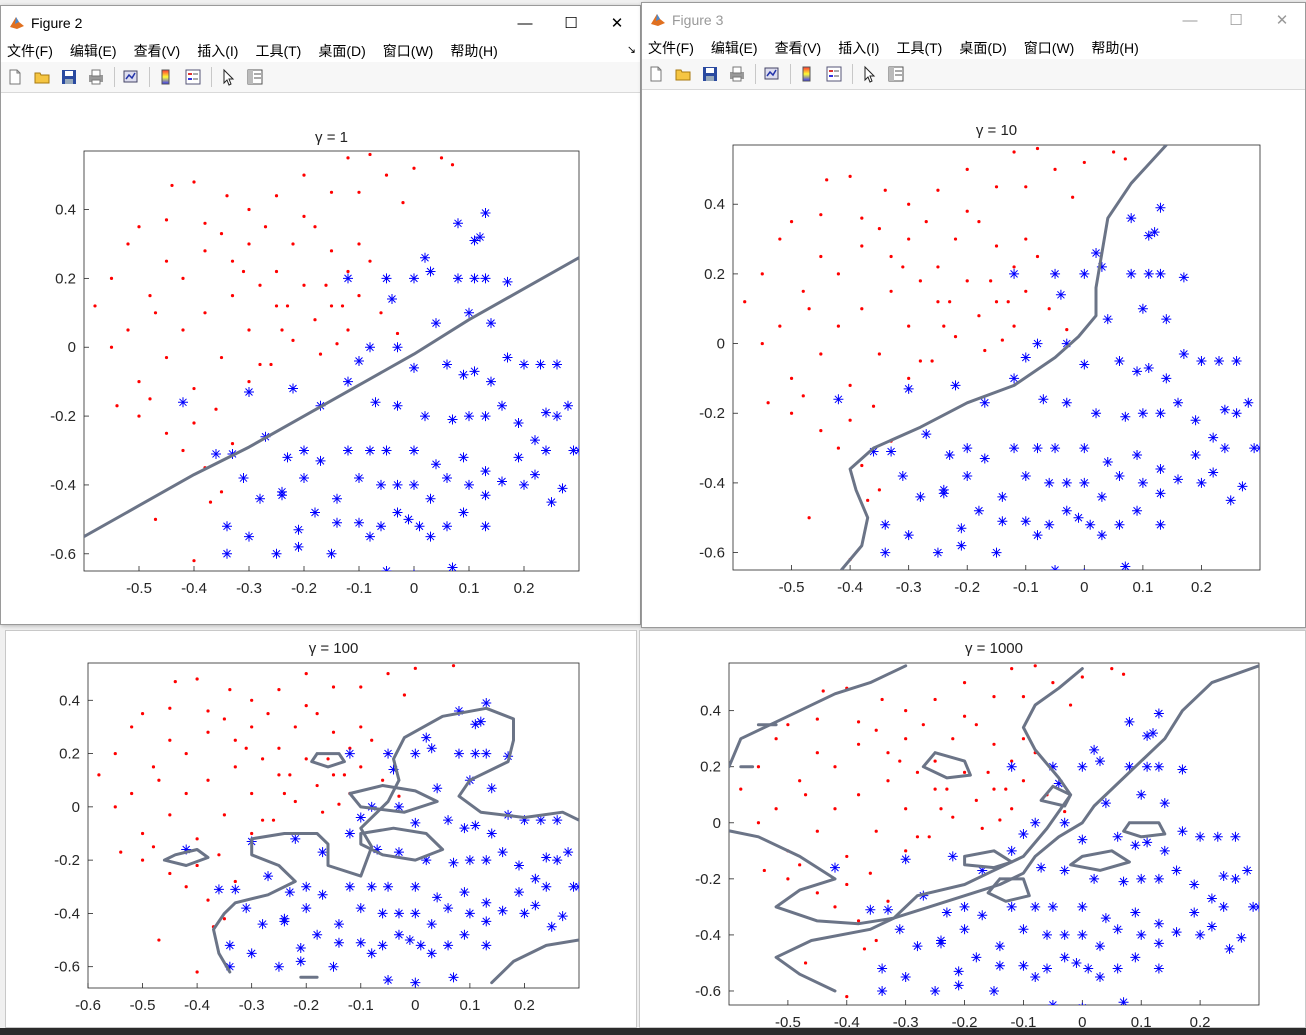 This screenshot has height=1035, width=1306. I want to click on figure-3-titlebar: Figure 3 ― ☐ ✕, so click(973, 20).